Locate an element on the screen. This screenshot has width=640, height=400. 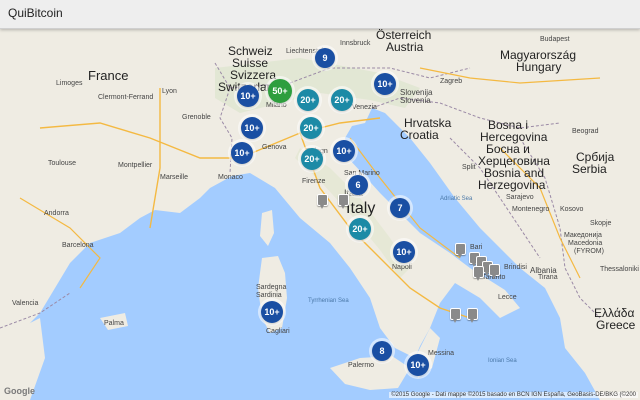
cluster-count: 50+ is located at coordinates (280, 91).